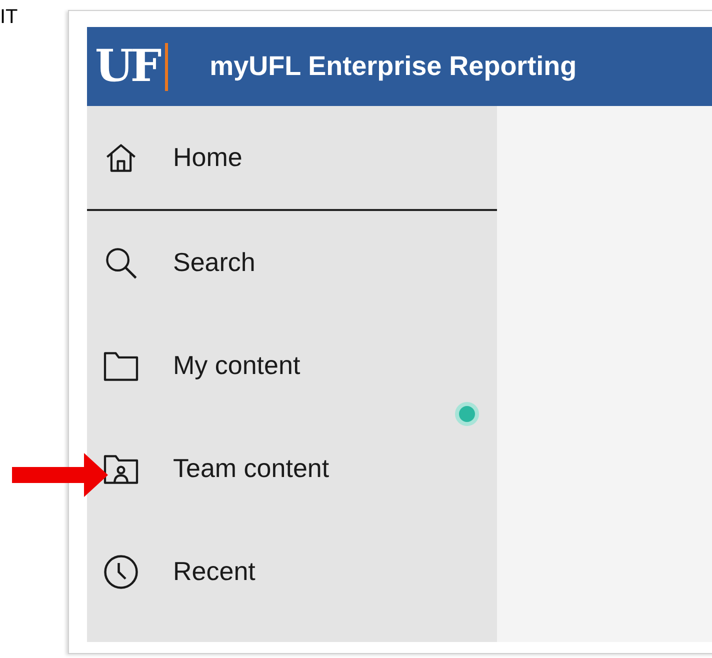  What do you see at coordinates (292, 468) in the screenshot?
I see `nav-item: Team content` at bounding box center [292, 468].